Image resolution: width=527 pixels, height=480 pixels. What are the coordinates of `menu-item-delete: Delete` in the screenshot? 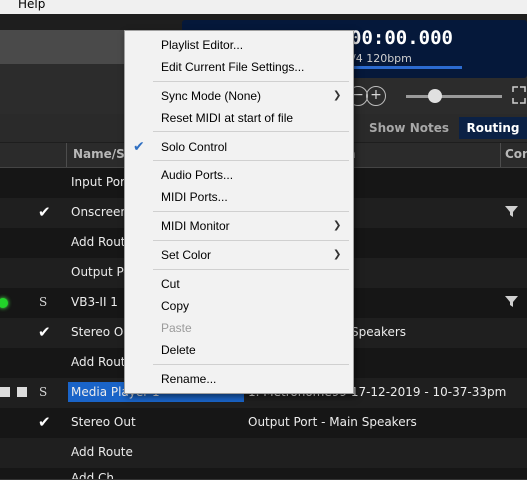 It's located at (178, 350).